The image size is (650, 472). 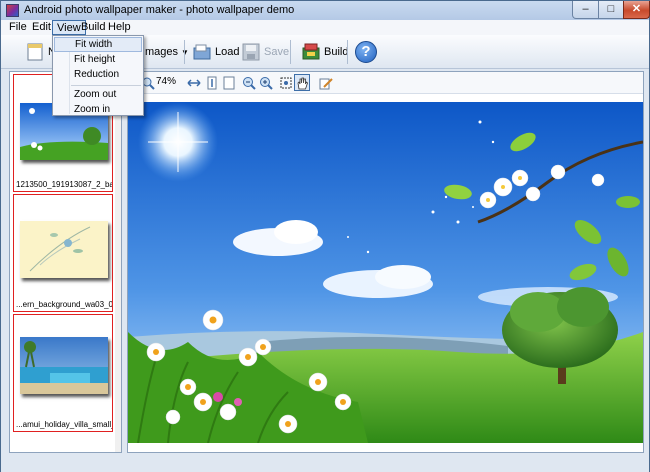 What do you see at coordinates (302, 82) in the screenshot?
I see `hand-icon` at bounding box center [302, 82].